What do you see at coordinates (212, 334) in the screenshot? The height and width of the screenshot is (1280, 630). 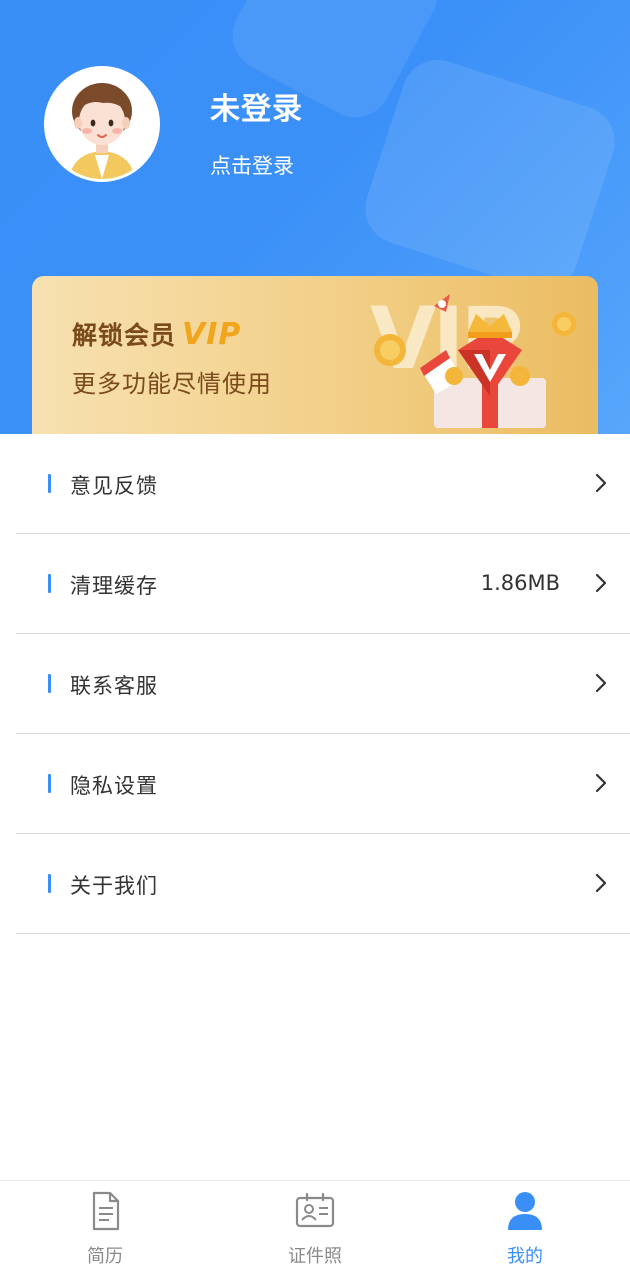 I see `vip-badge: VIP` at bounding box center [212, 334].